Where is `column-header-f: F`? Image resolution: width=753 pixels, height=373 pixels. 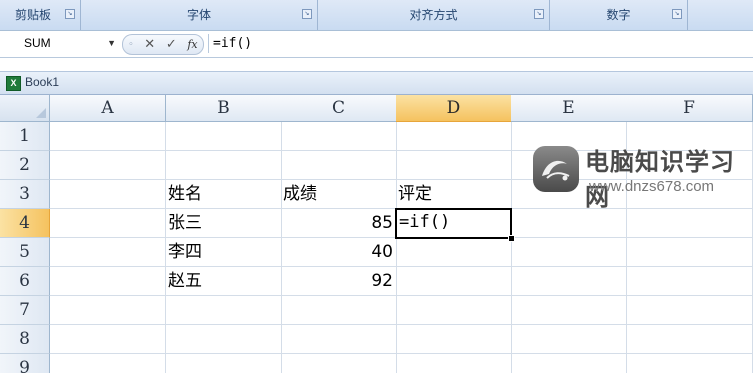
column-header-f: F is located at coordinates (689, 108).